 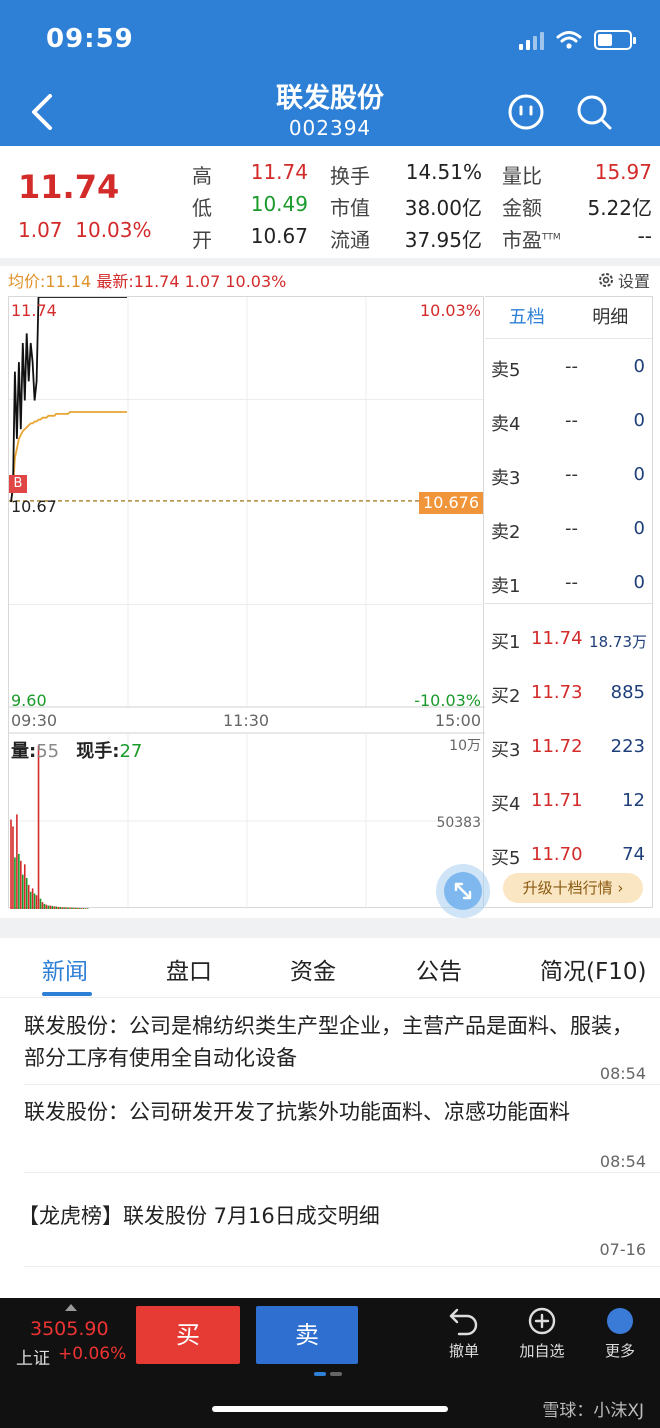 What do you see at coordinates (307, 1335) in the screenshot?
I see `sell-button: 卖` at bounding box center [307, 1335].